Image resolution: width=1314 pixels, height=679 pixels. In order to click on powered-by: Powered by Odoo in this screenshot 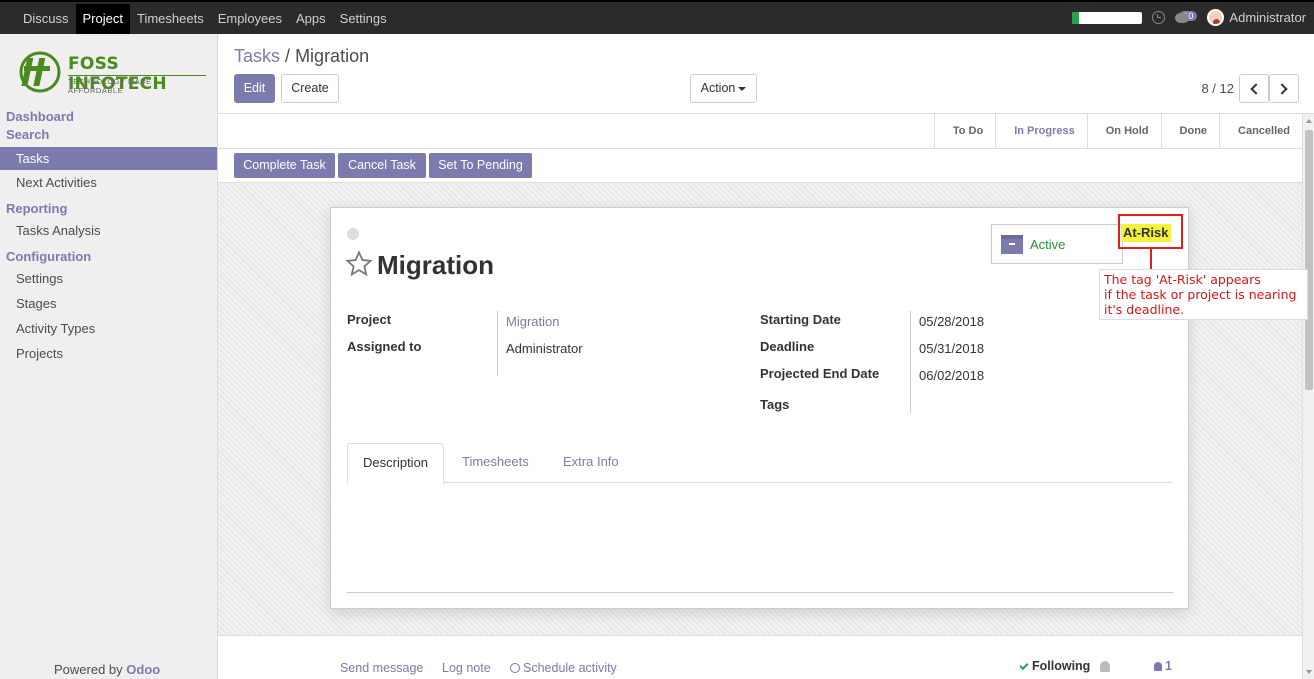, I will do `click(107, 669)`.